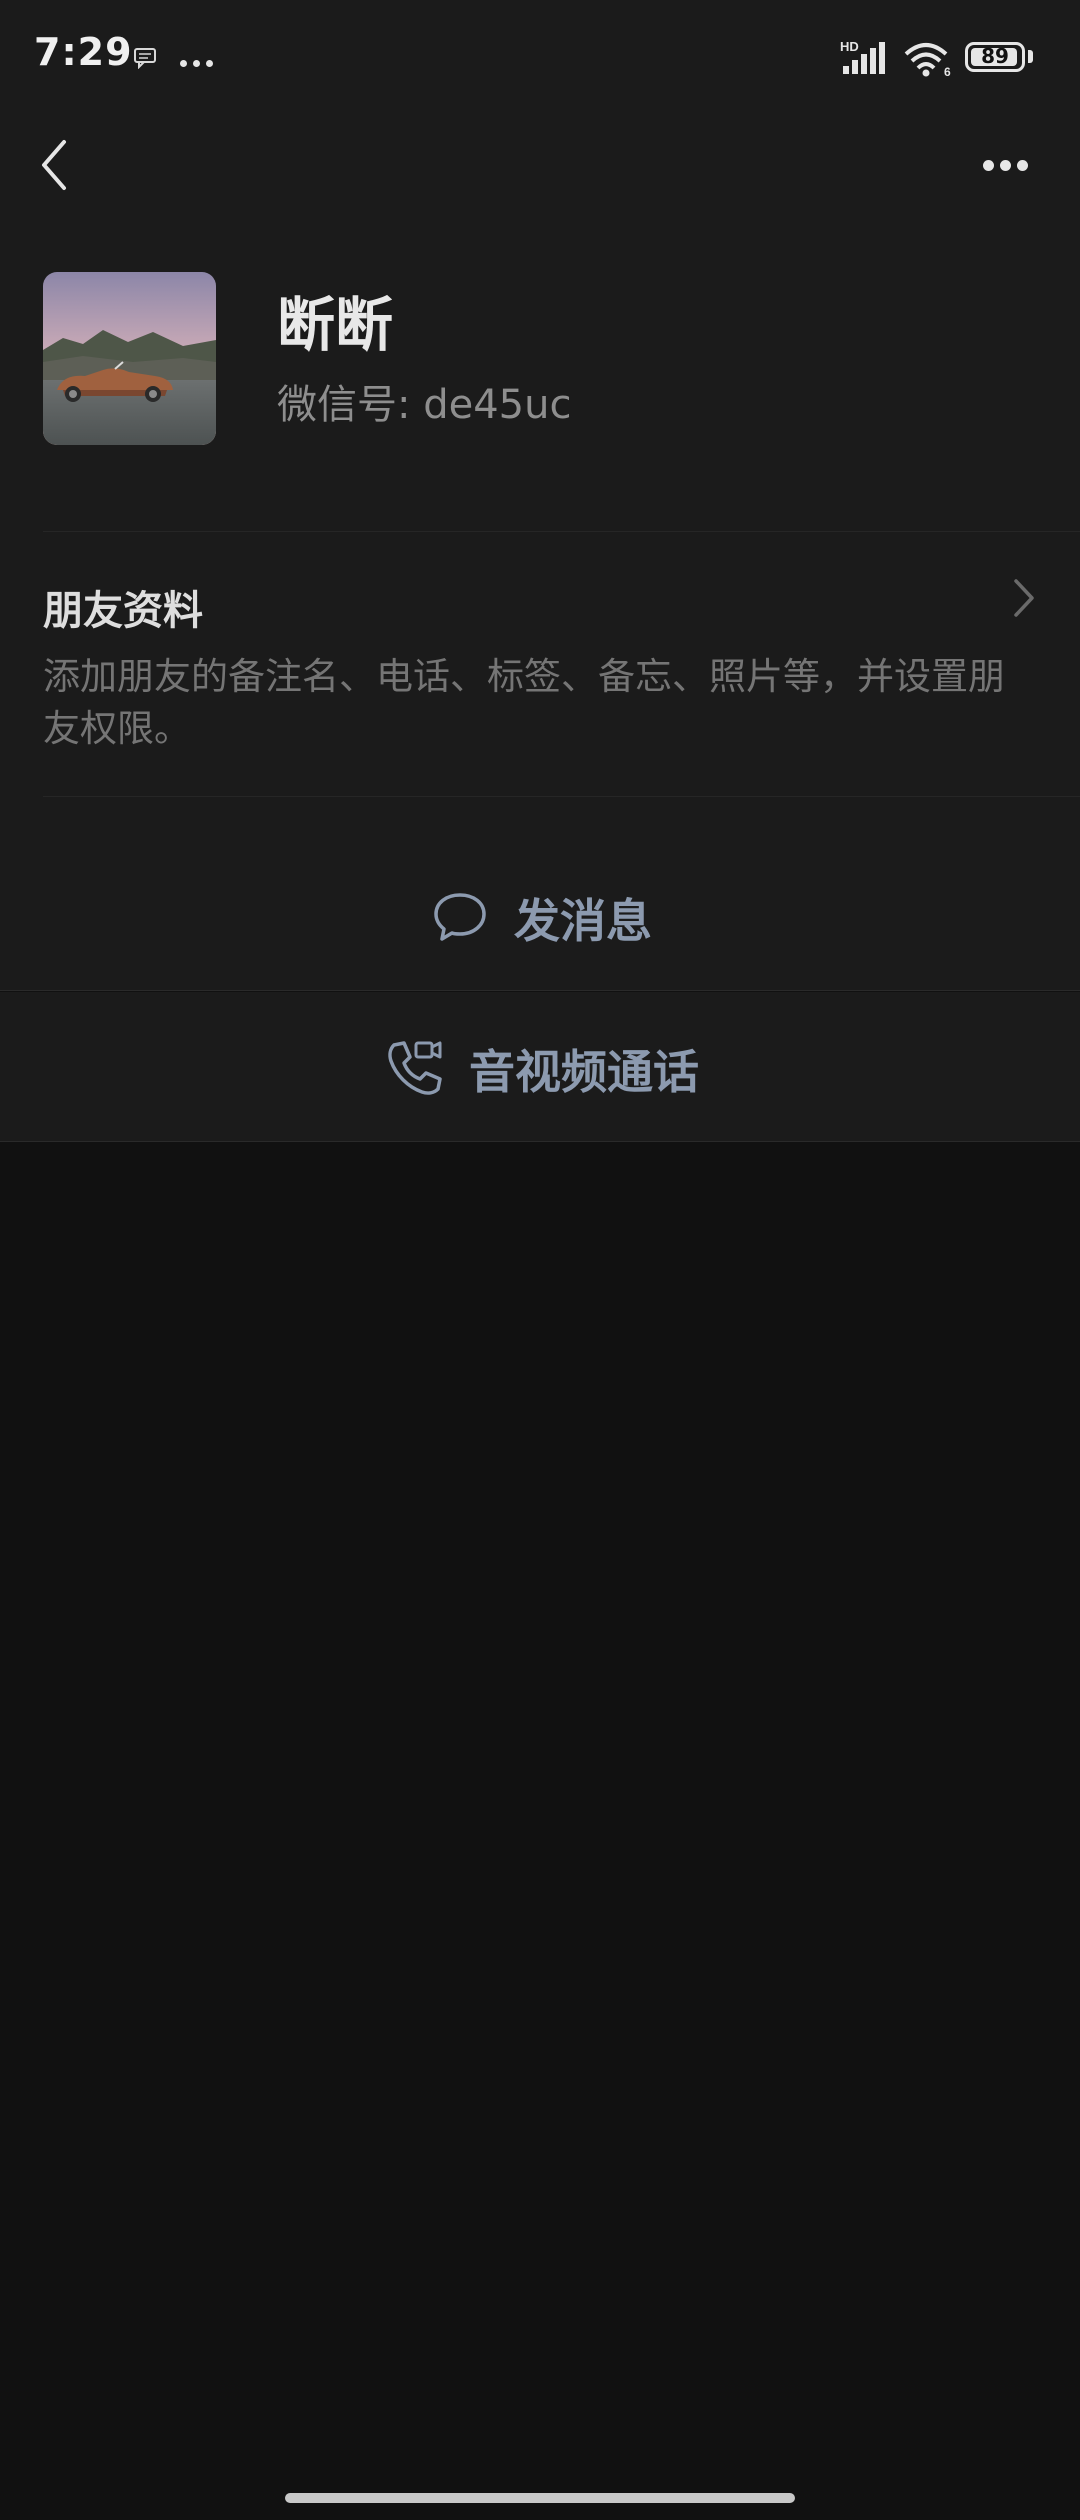  I want to click on network-label: HD, so click(849, 46).